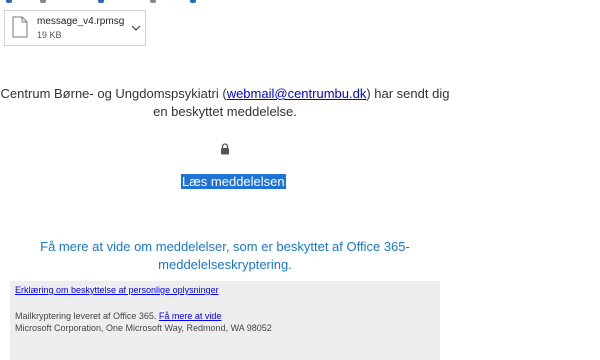  Describe the element at coordinates (136, 28) in the screenshot. I see `chevron-down-icon` at that location.